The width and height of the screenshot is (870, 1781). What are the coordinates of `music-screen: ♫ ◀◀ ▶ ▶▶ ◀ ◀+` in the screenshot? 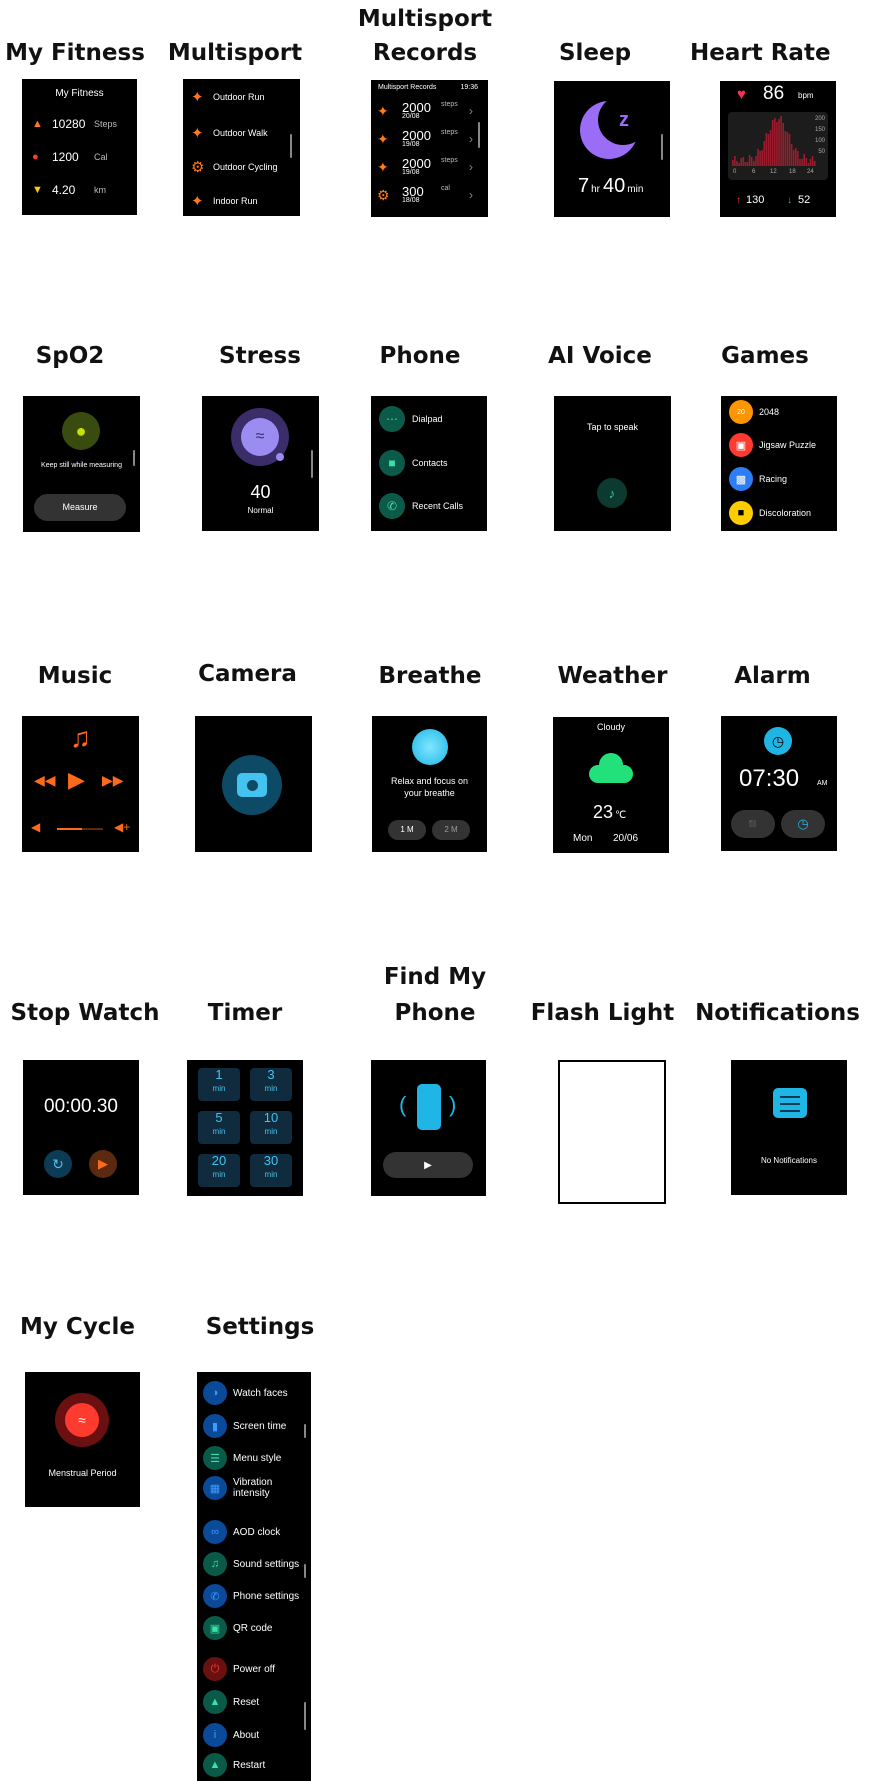 It's located at (80, 784).